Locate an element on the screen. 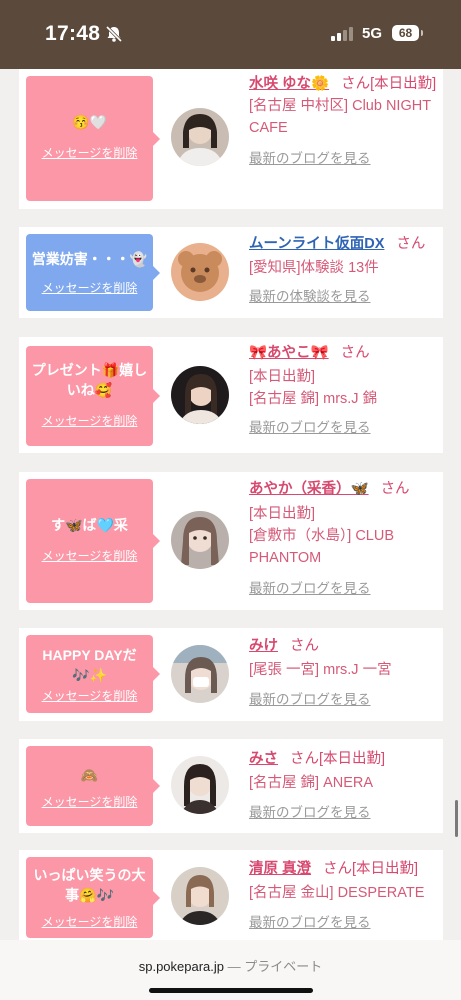 This screenshot has width=461, height=1000. message-bubble: 😚🤍 メッセージを削除 is located at coordinates (93, 138).